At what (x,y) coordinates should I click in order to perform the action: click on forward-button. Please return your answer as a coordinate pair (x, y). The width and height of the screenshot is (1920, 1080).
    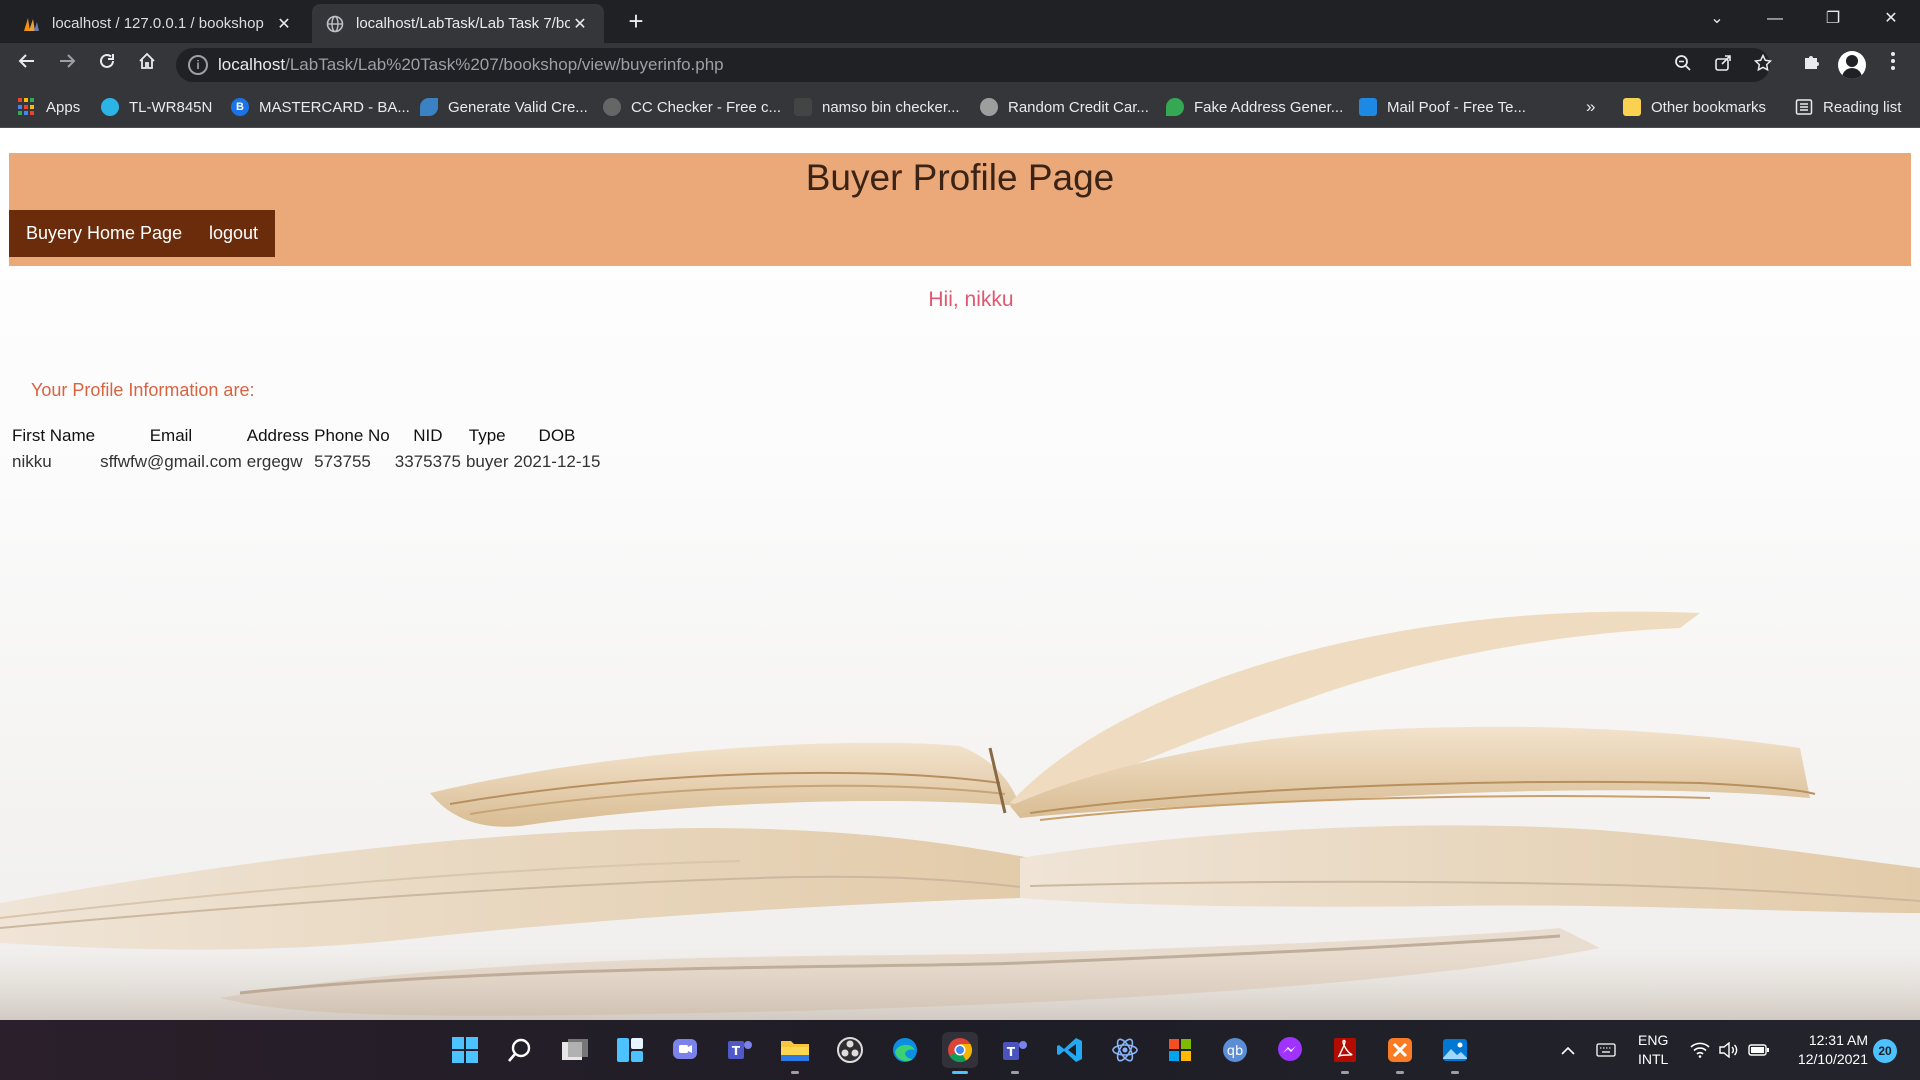
    Looking at the image, I should click on (67, 65).